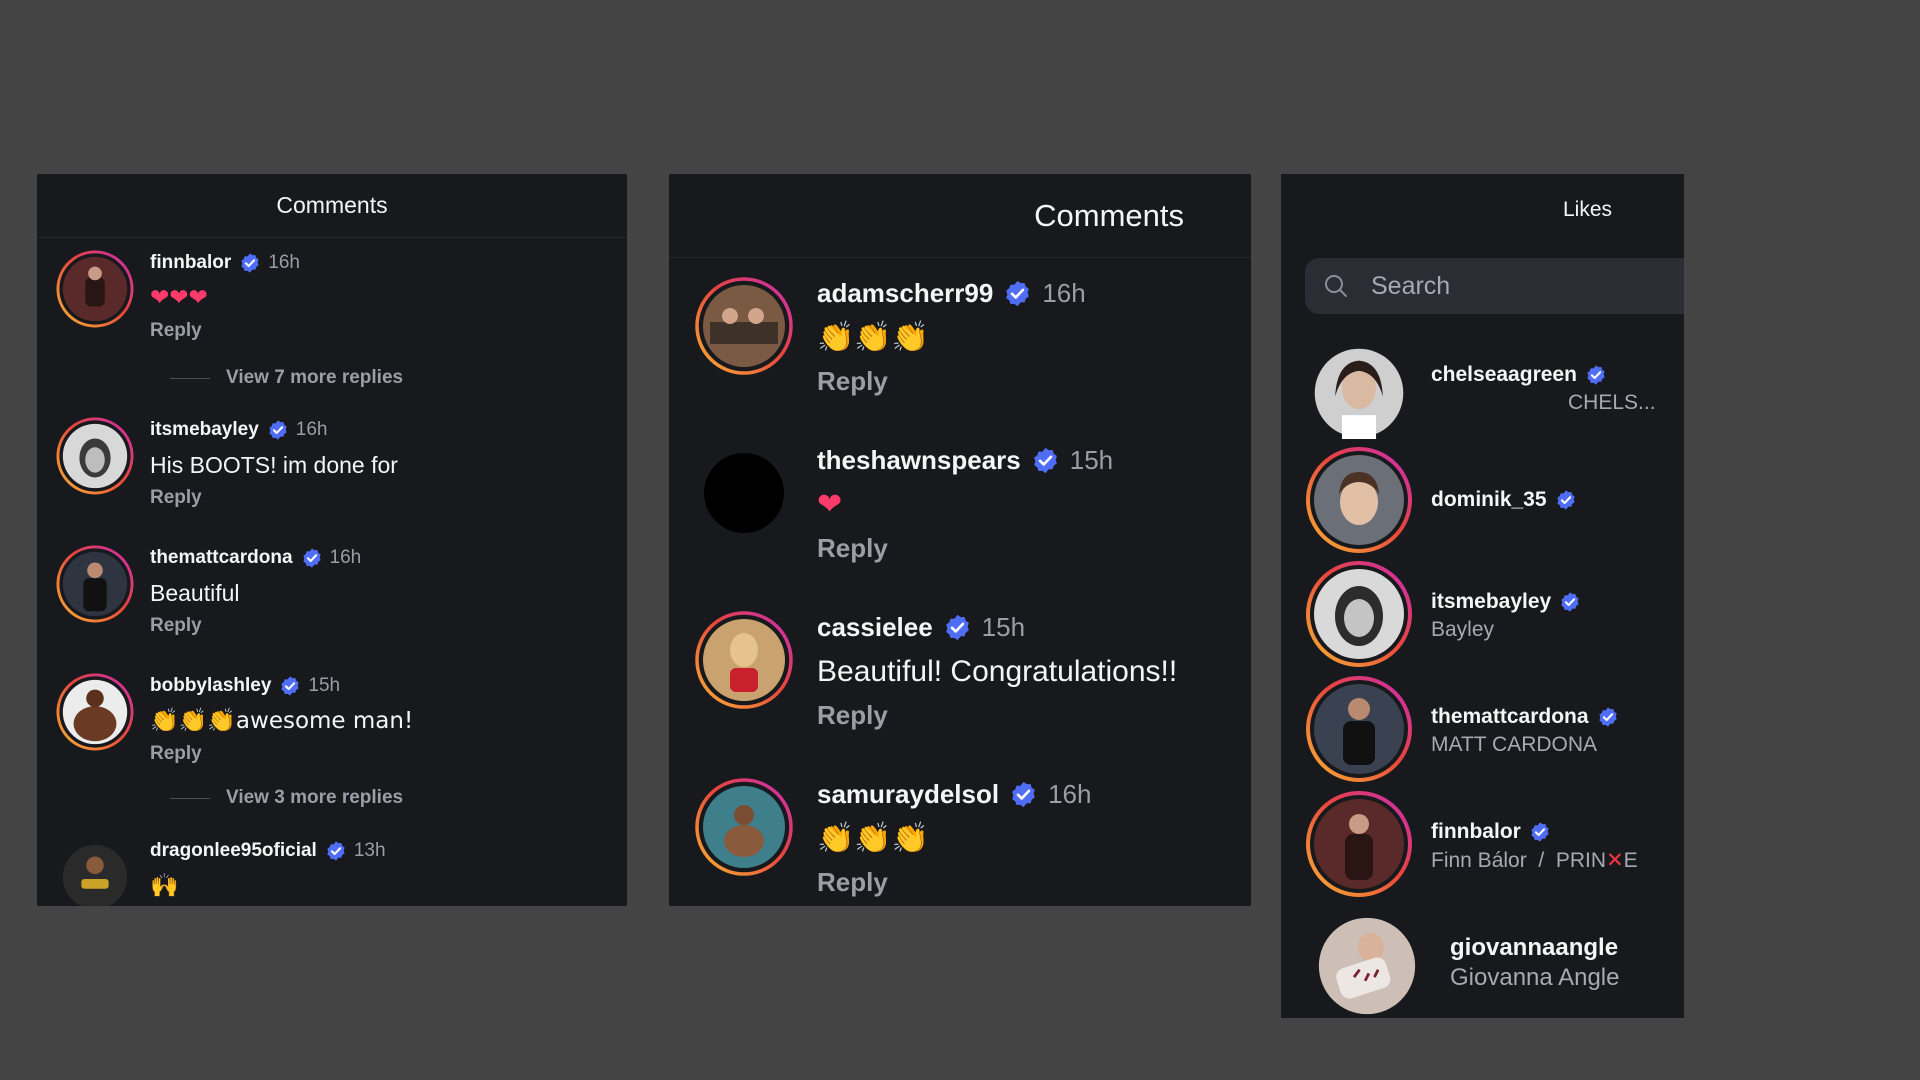 The image size is (1920, 1080). I want to click on panel-title: Likes, so click(1587, 209).